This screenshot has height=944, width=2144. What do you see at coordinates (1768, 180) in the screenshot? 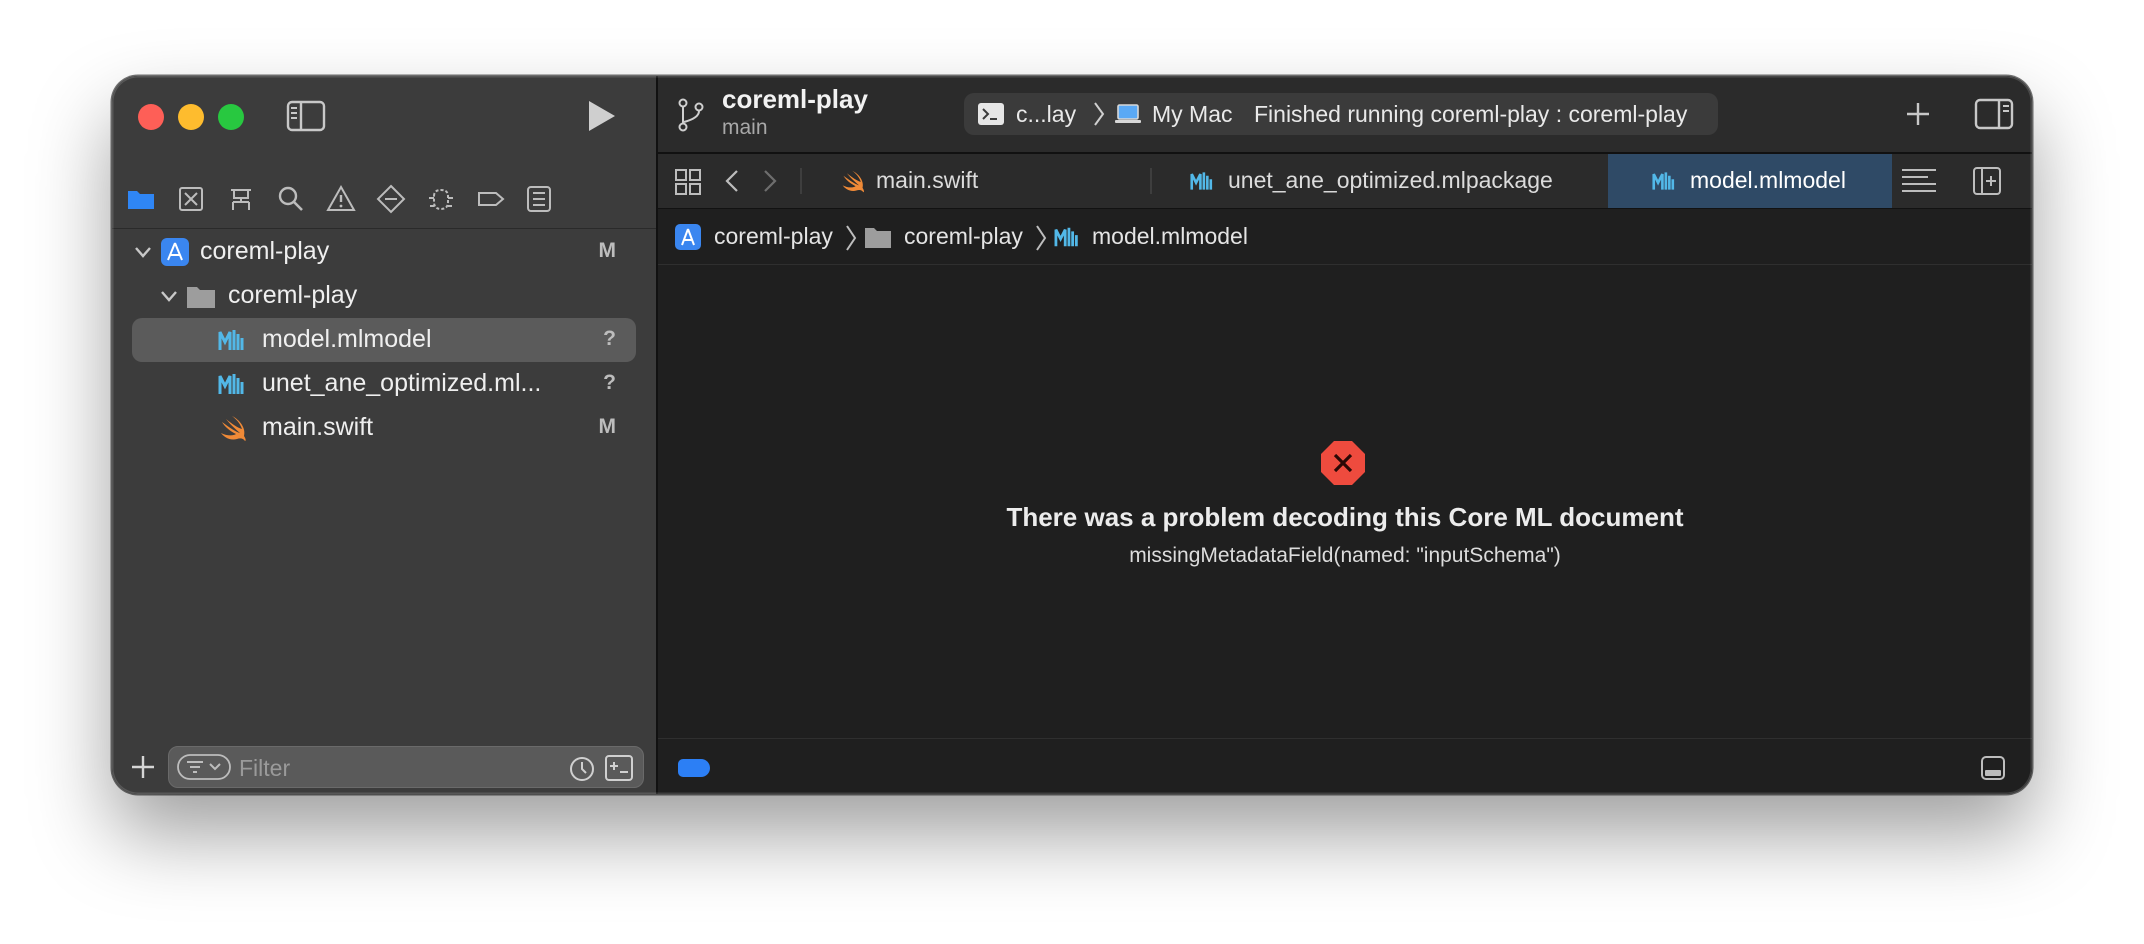
I see `tab-label: model.mlmodel` at bounding box center [1768, 180].